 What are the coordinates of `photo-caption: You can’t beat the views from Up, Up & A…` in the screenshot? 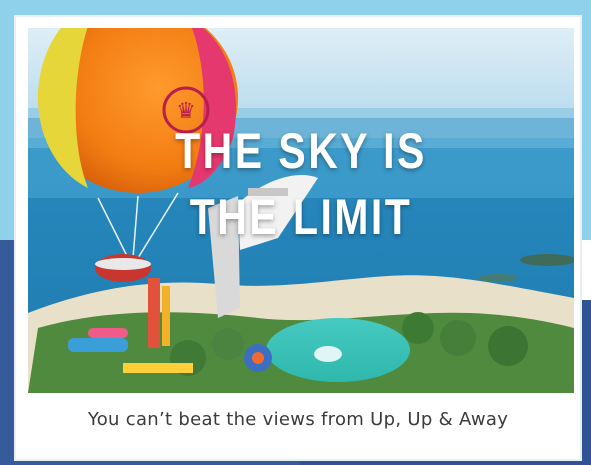 It's located at (298, 419).